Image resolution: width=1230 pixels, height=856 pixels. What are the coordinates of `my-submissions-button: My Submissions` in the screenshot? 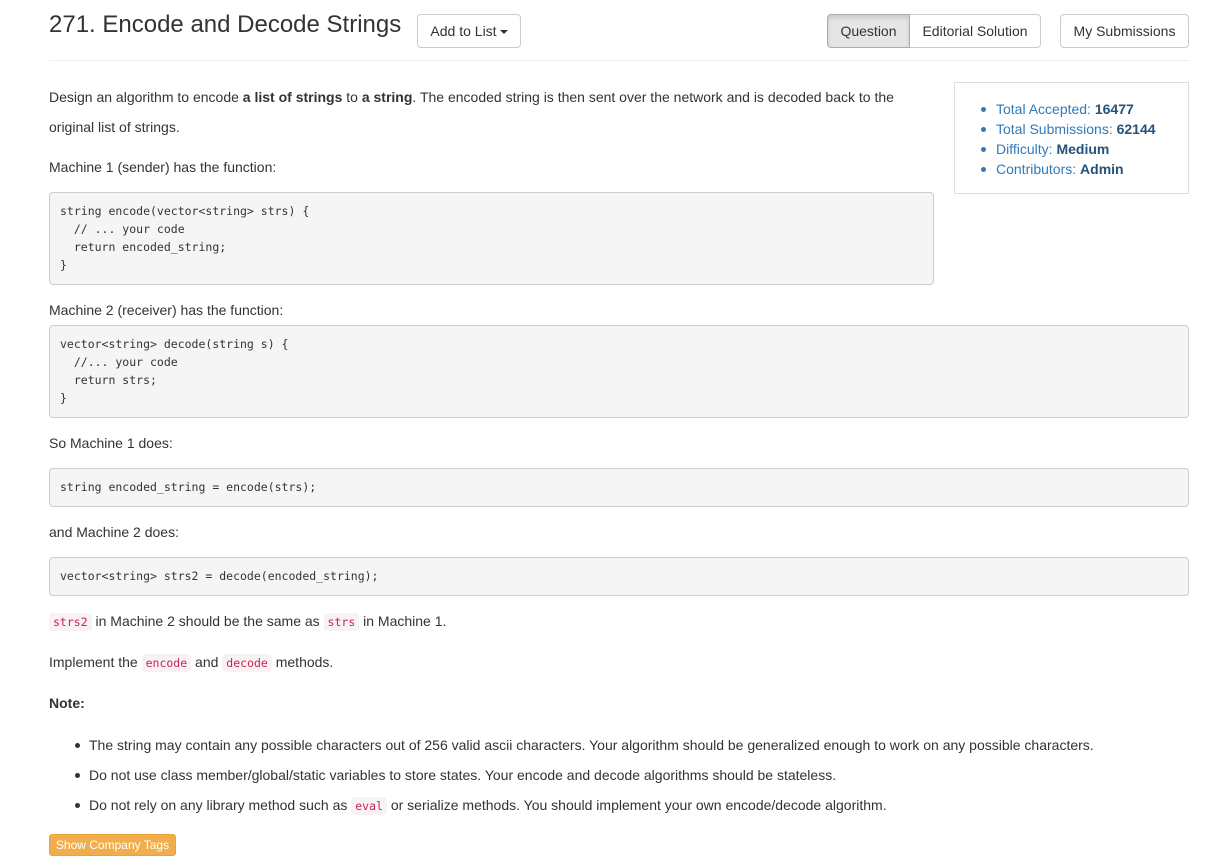 It's located at (1124, 31).